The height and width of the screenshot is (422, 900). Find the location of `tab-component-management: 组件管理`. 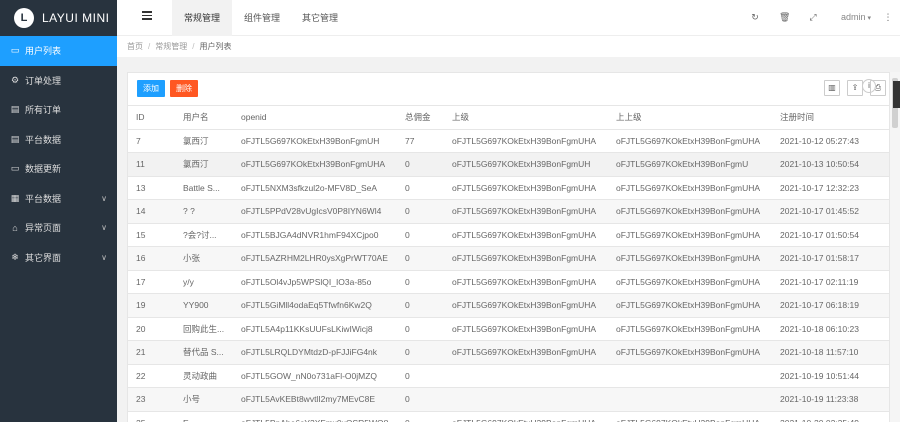

tab-component-management: 组件管理 is located at coordinates (262, 18).